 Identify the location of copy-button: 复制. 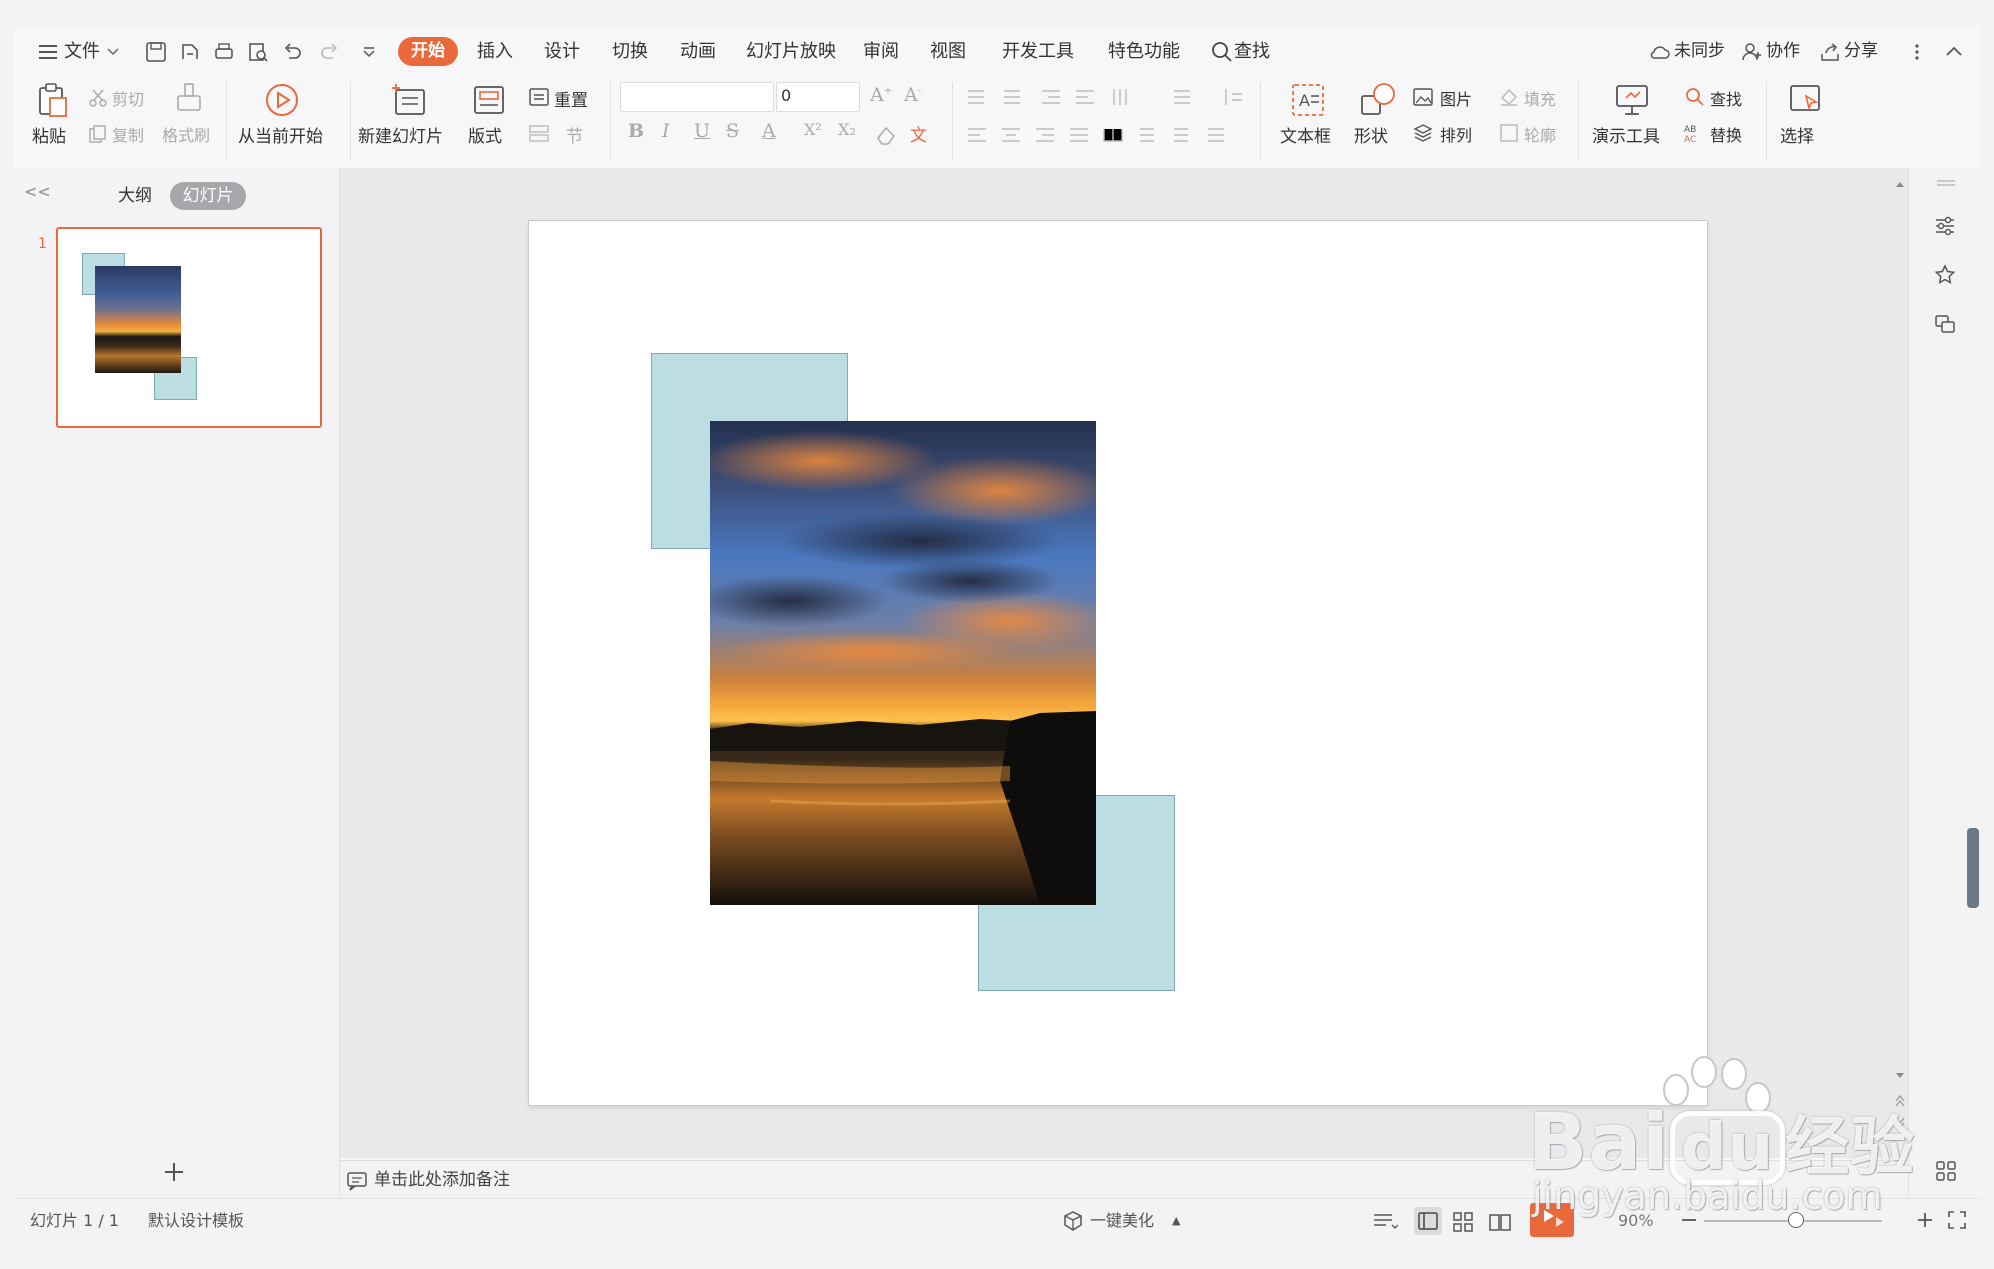
(128, 134).